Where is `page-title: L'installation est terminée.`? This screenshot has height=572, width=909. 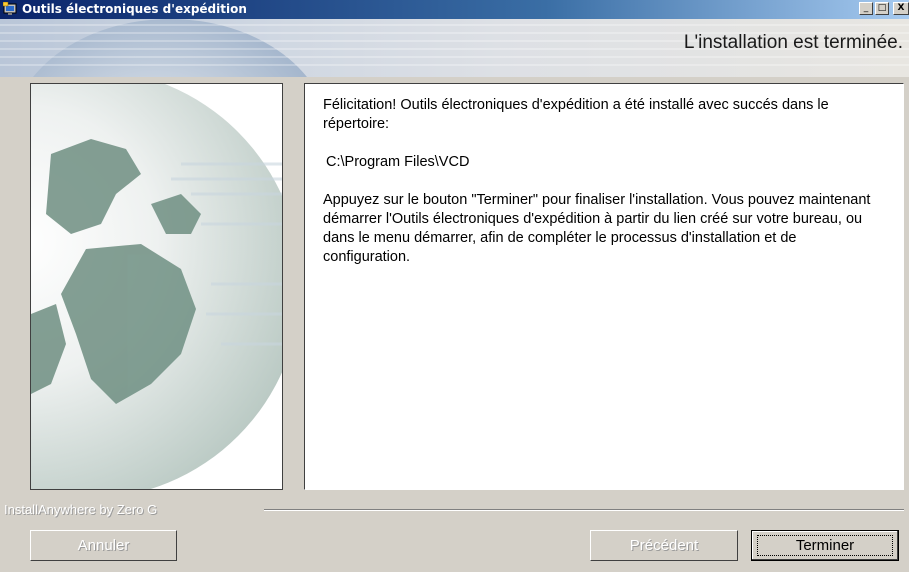
page-title: L'installation est terminée. is located at coordinates (793, 42).